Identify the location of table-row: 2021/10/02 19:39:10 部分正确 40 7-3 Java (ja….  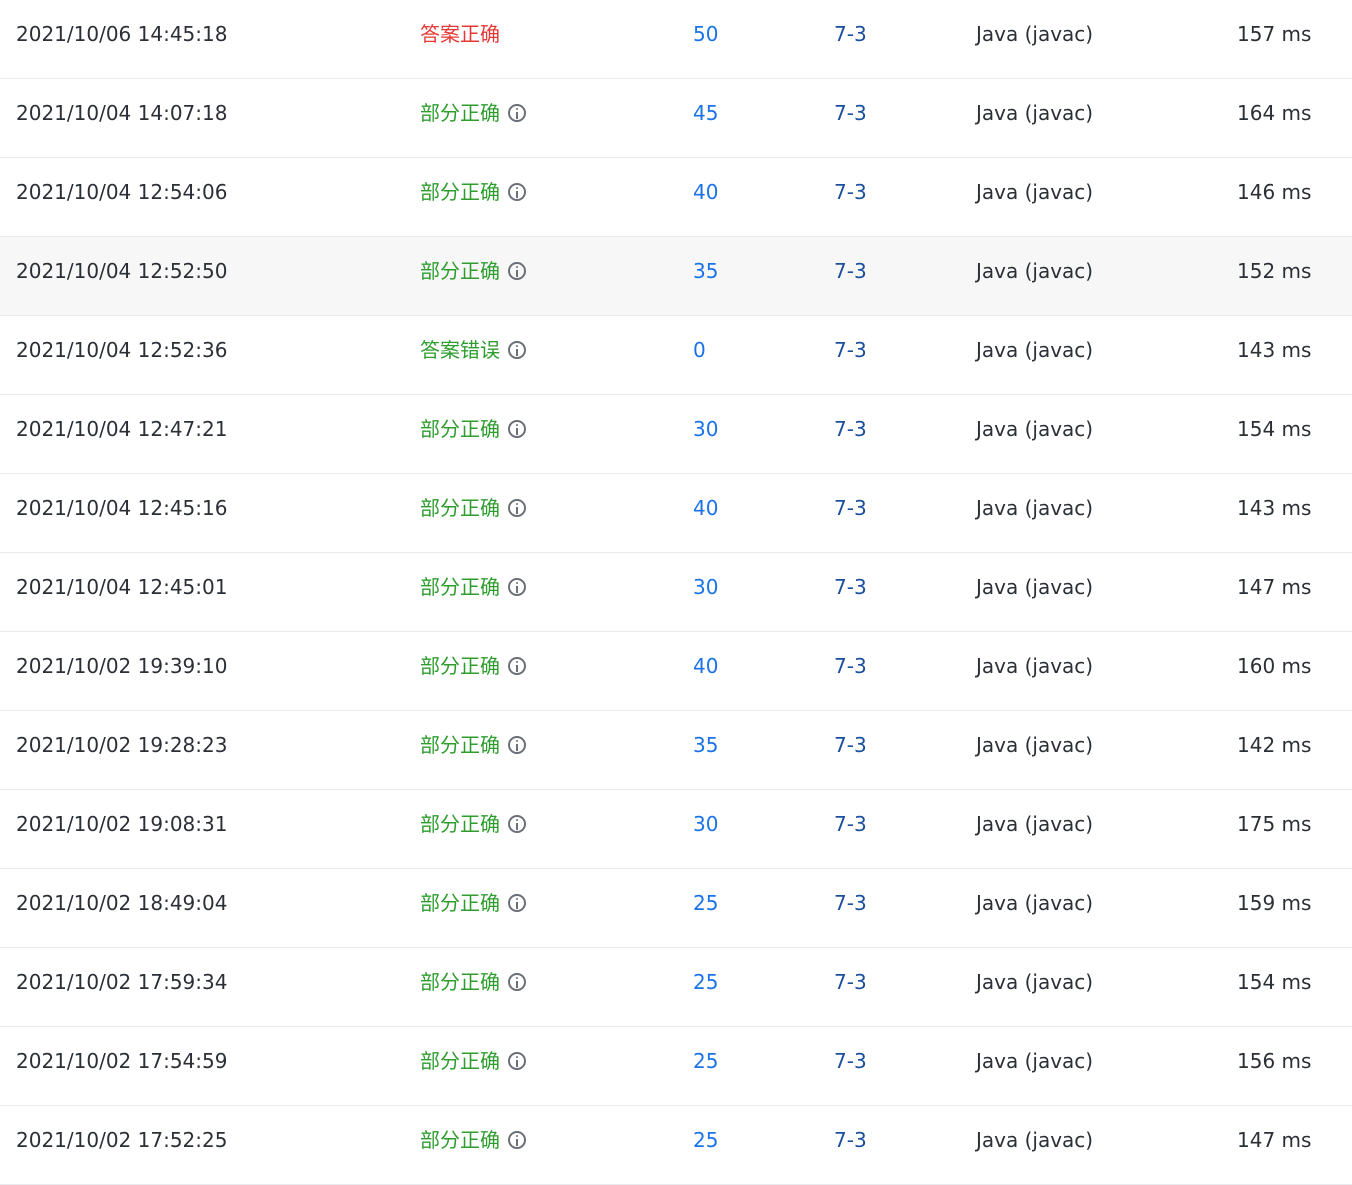
(676, 671).